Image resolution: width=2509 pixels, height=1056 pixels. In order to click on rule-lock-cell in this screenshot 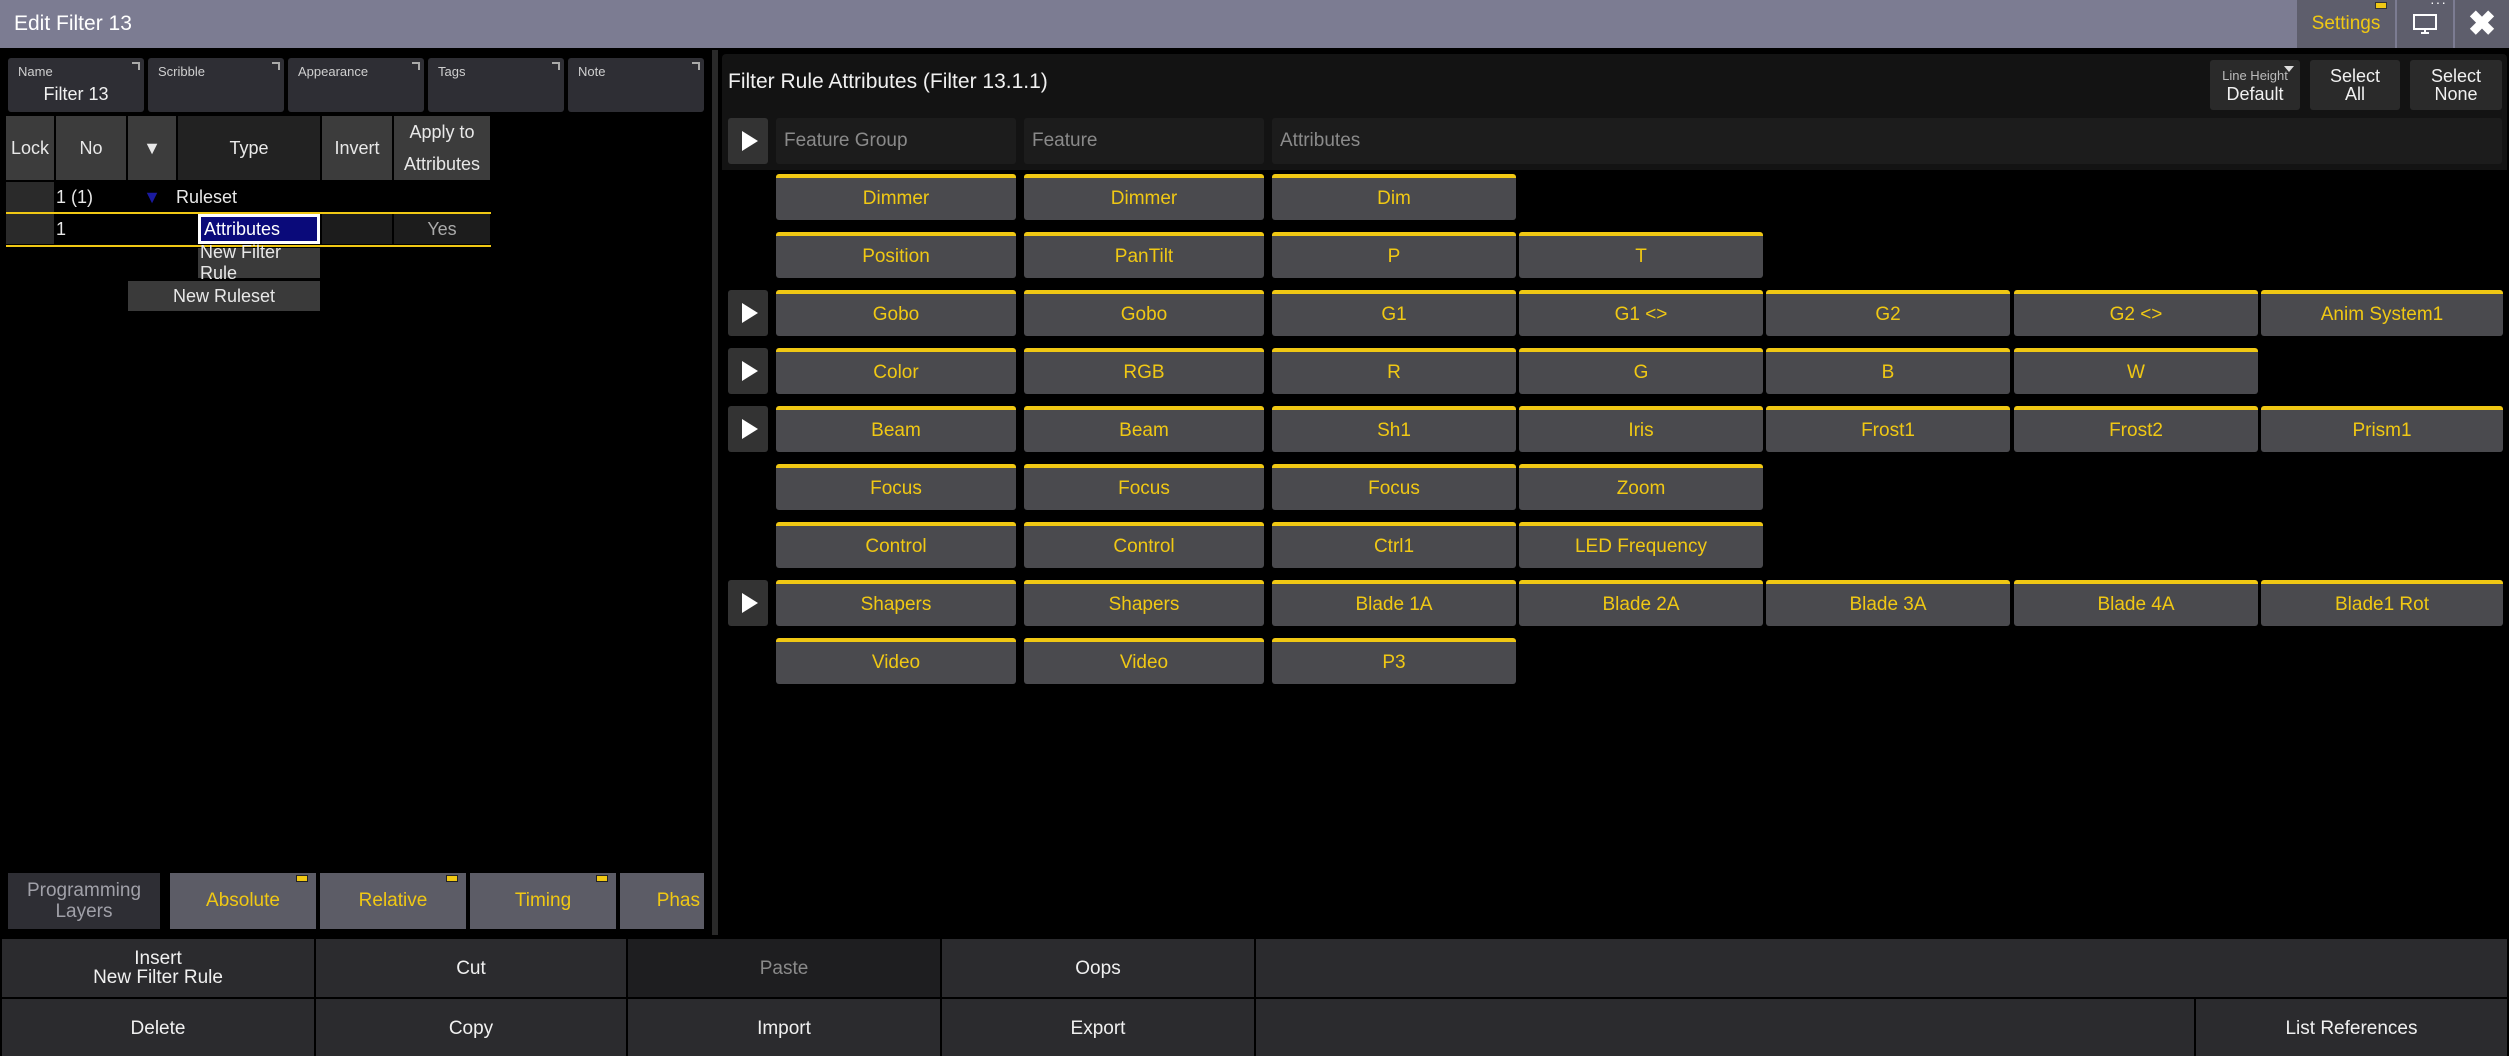, I will do `click(30, 229)`.